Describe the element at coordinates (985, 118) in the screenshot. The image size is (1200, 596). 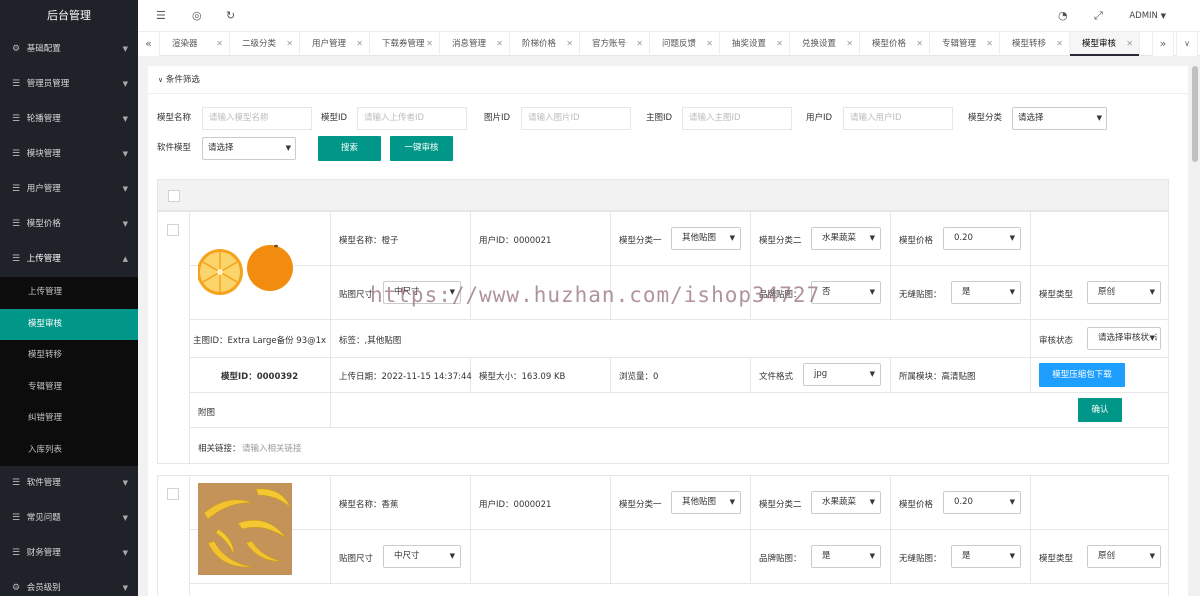
I see `filter-label-category: 模型分类` at that location.